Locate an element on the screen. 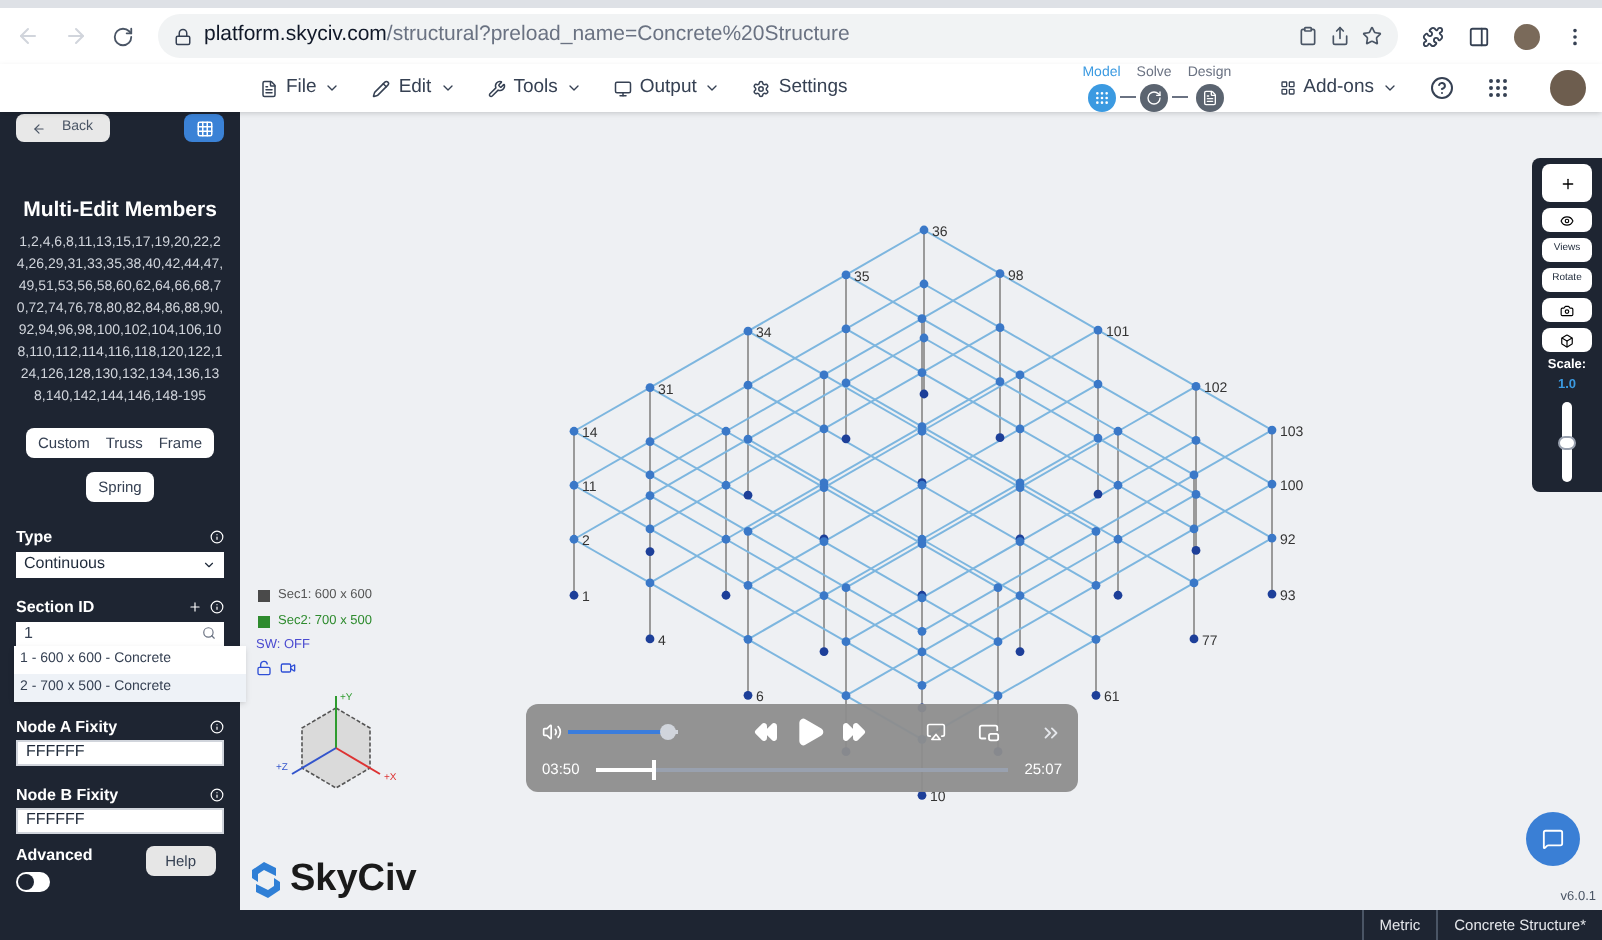 This screenshot has height=940, width=1602. video-camera-icon is located at coordinates (288, 668).